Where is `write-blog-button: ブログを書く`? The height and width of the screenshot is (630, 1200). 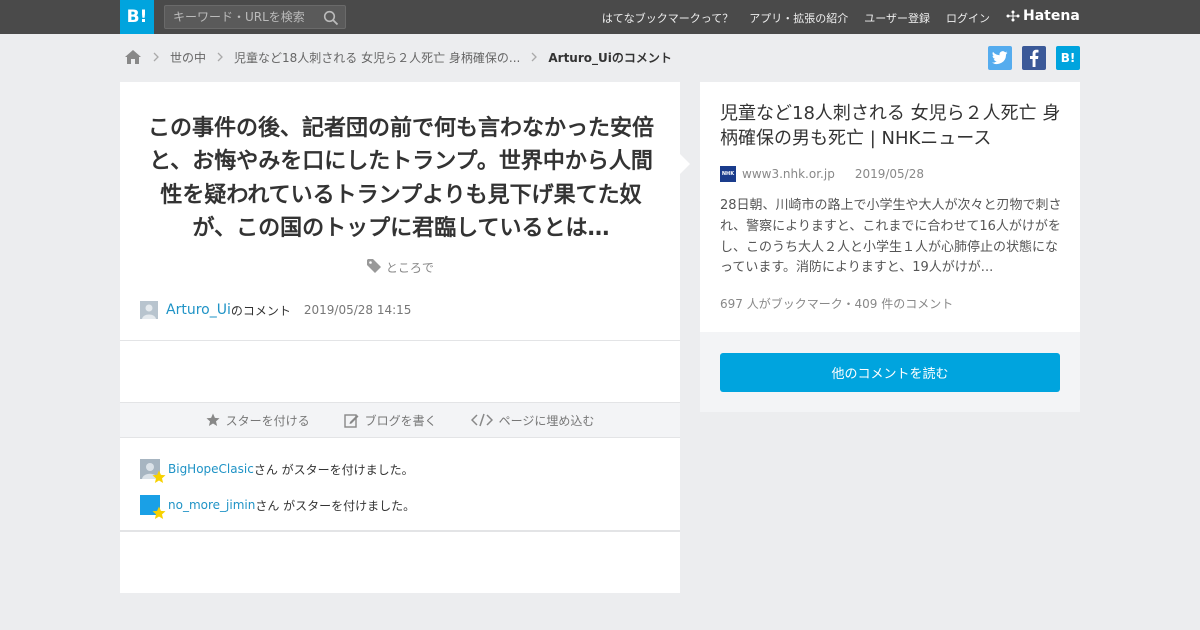
write-blog-button: ブログを書く is located at coordinates (390, 420).